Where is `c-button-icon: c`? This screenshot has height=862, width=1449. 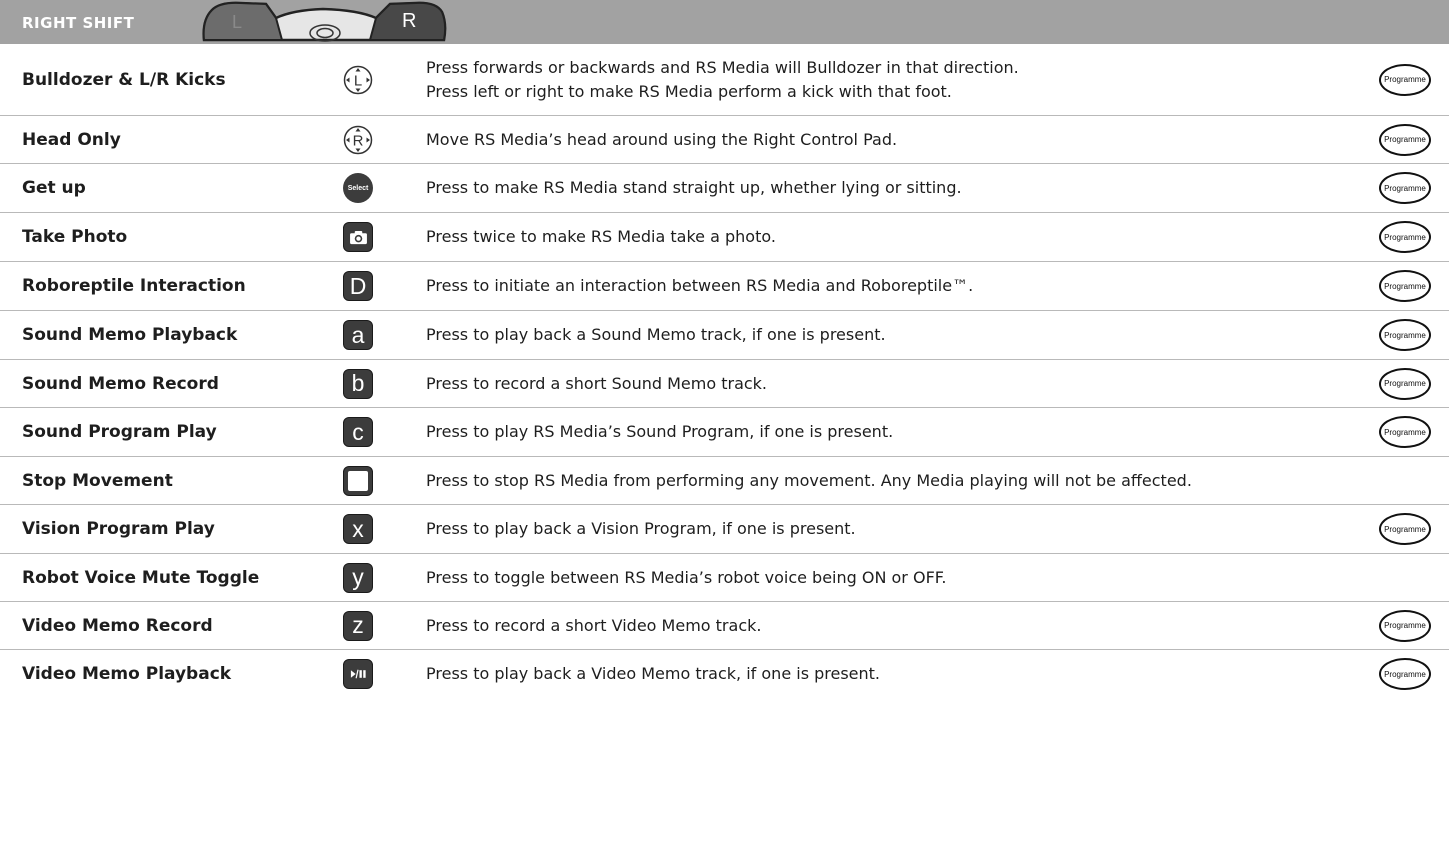
c-button-icon: c is located at coordinates (358, 432).